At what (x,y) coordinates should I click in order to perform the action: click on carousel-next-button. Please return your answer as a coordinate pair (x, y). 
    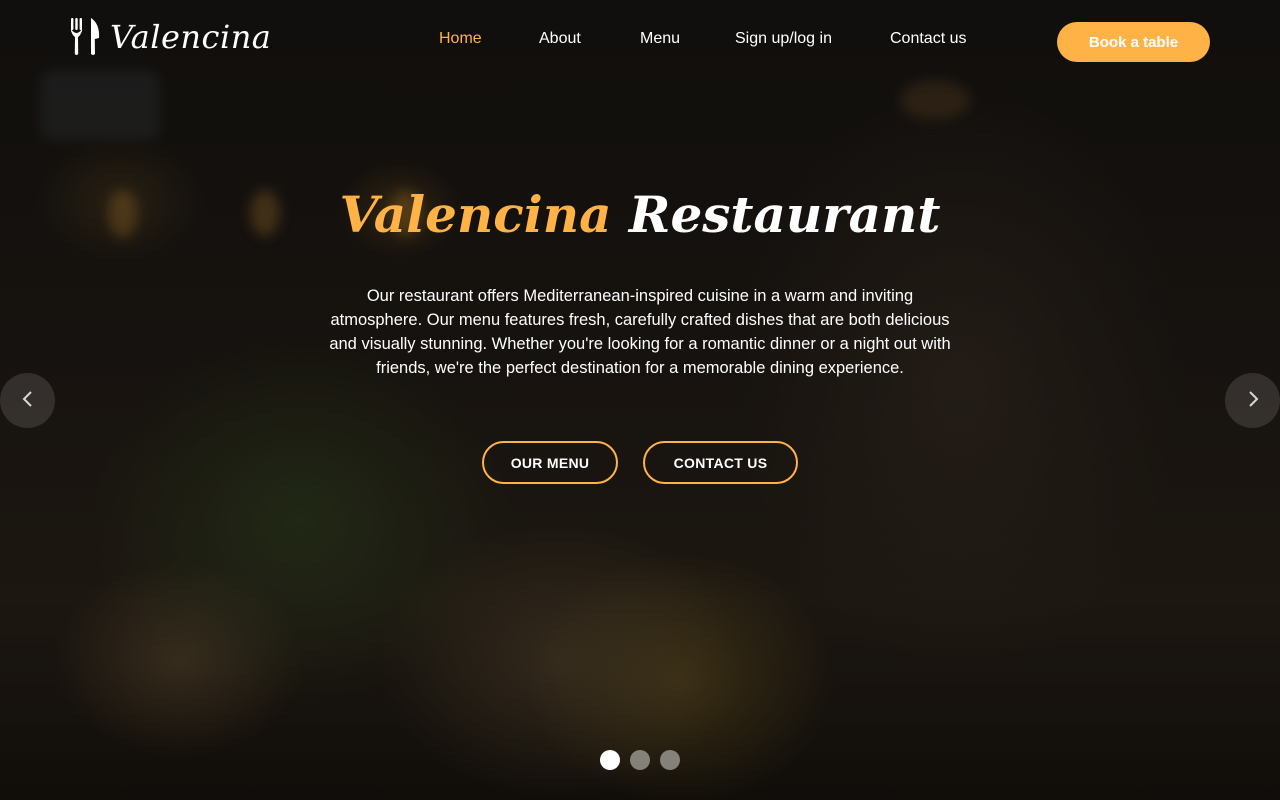
    Looking at the image, I should click on (1252, 400).